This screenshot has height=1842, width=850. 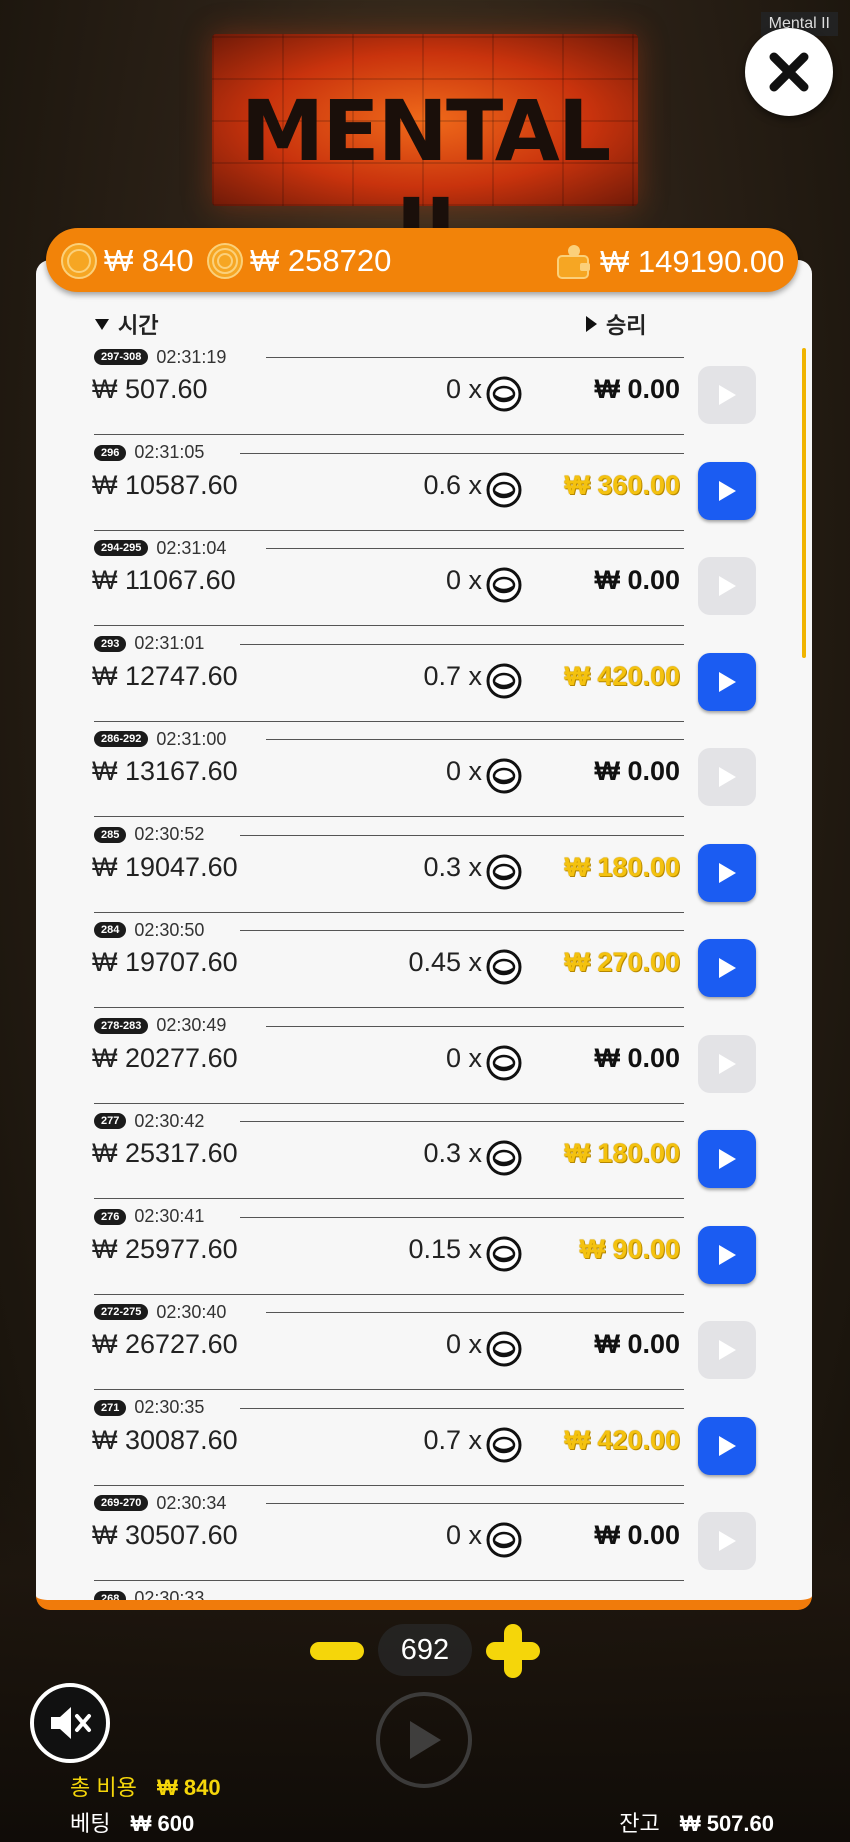 I want to click on row-win: ₩ 360.00, so click(x=622, y=484).